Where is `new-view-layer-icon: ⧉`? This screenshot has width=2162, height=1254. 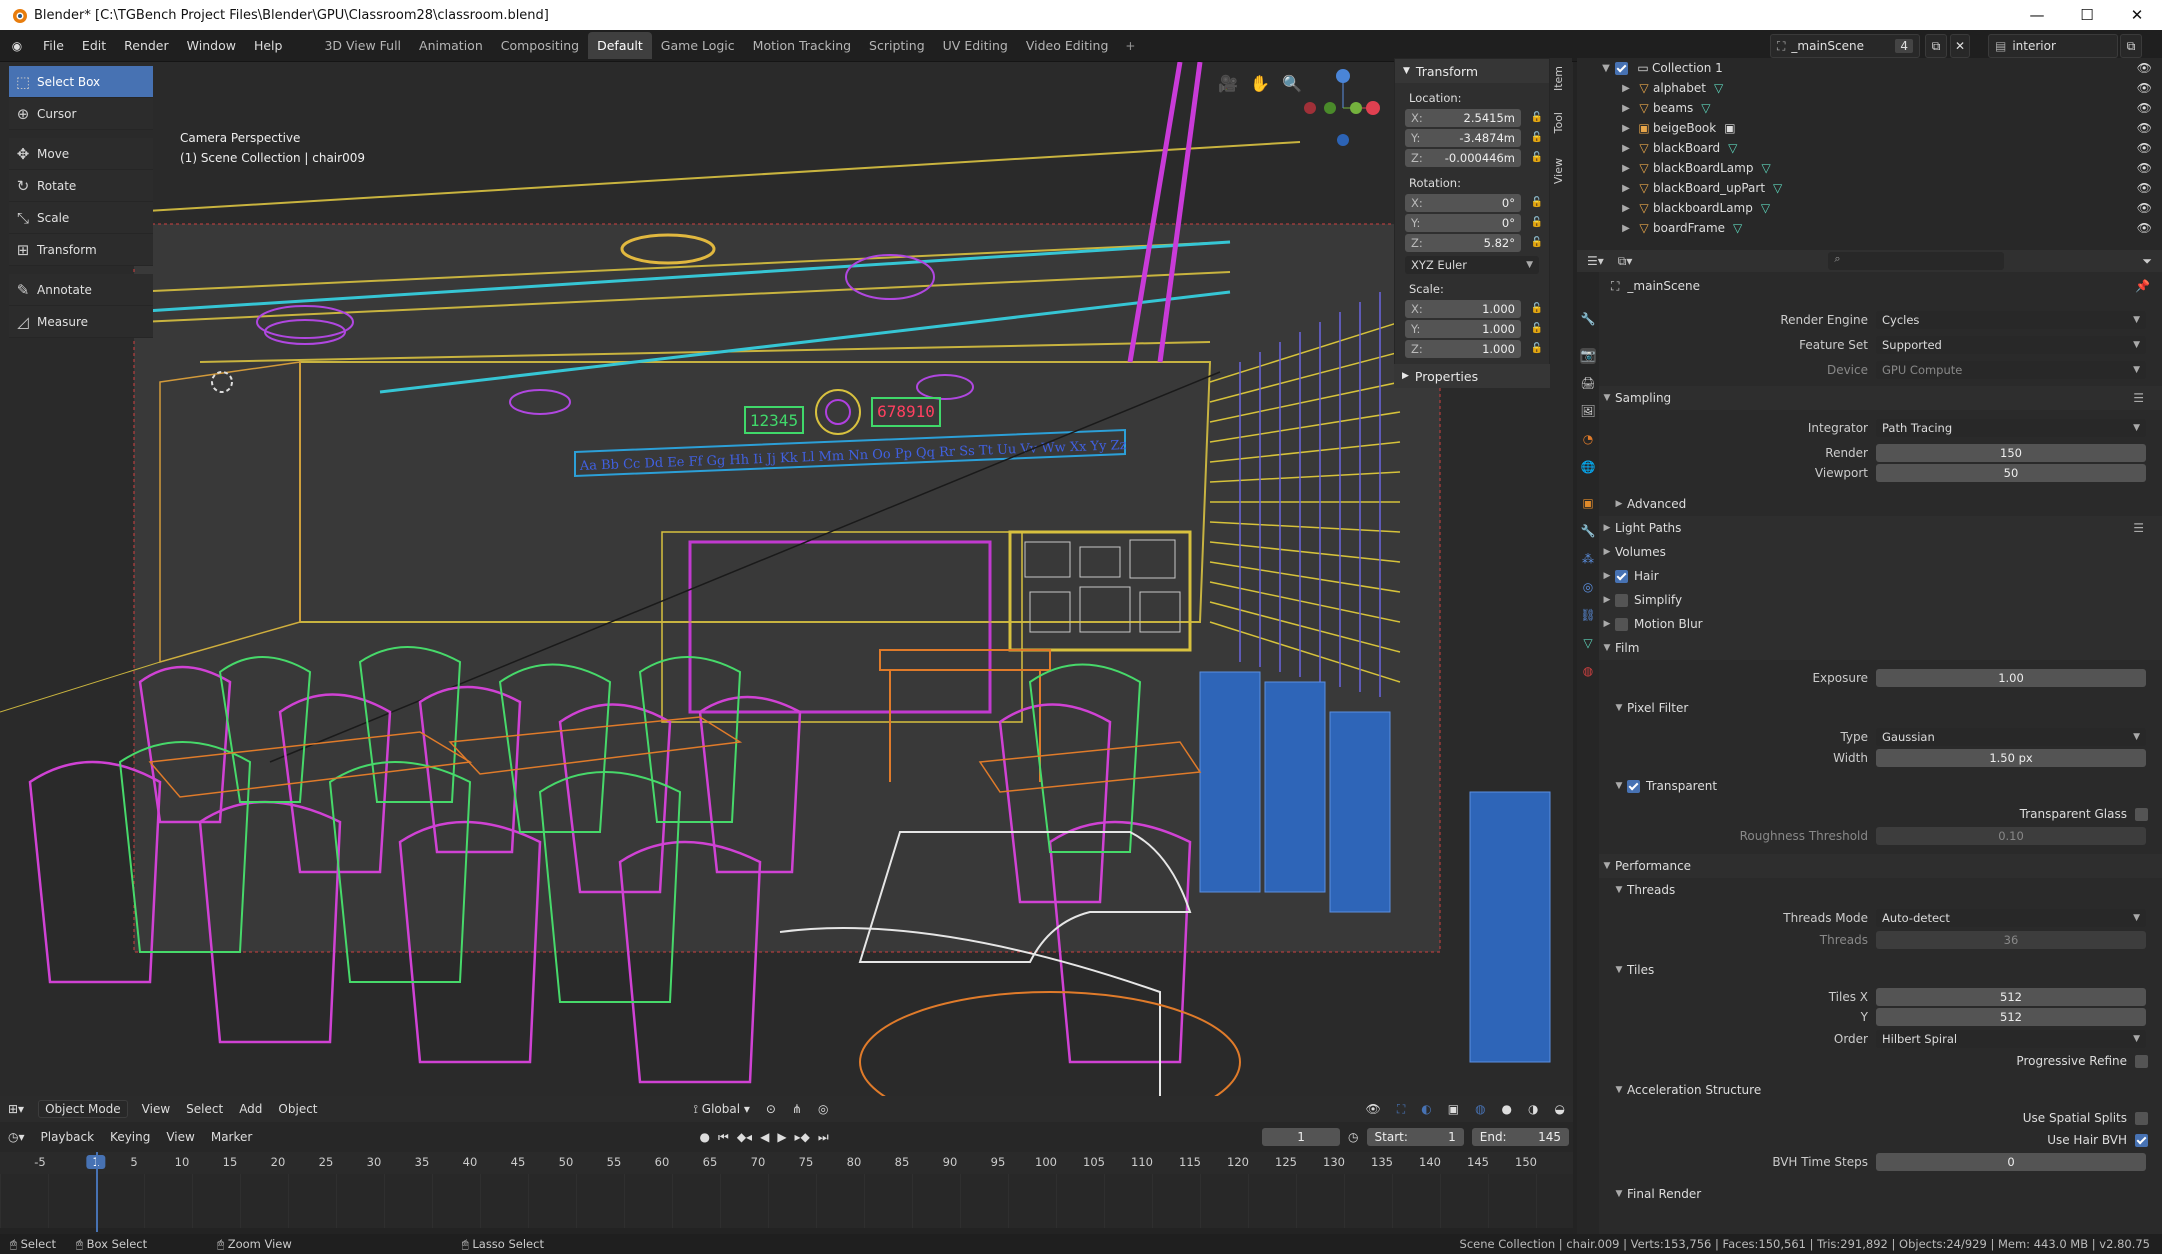
new-view-layer-icon: ⧉ is located at coordinates (2131, 46).